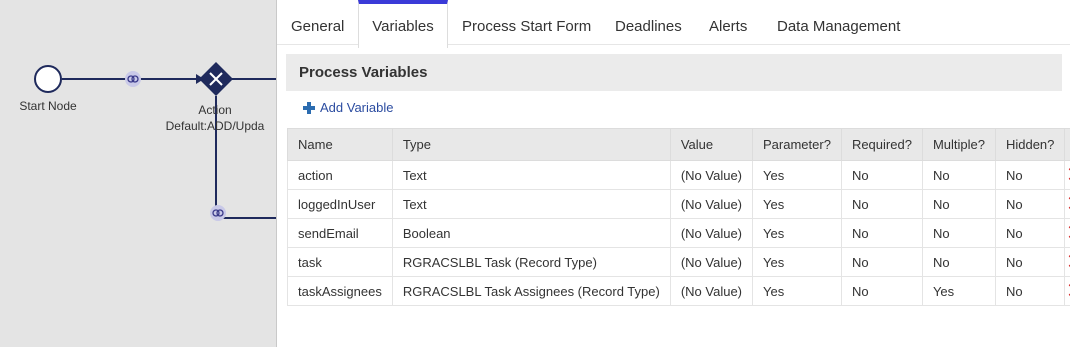  Describe the element at coordinates (340, 144) in the screenshot. I see `col-header-name: Name` at that location.